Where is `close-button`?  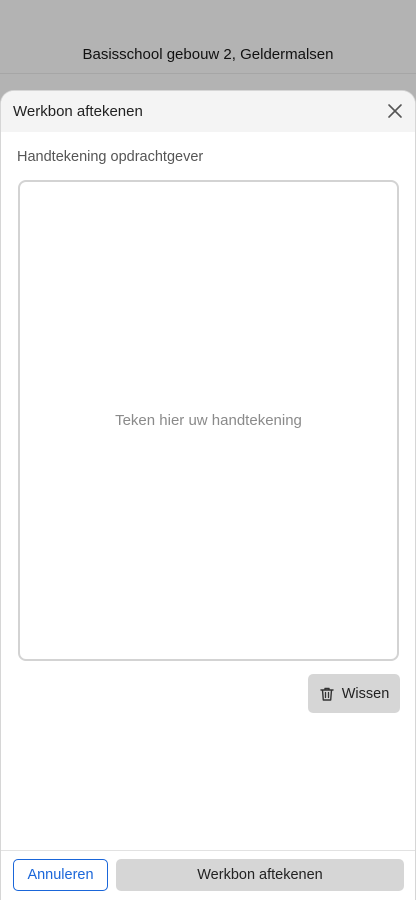 close-button is located at coordinates (395, 111).